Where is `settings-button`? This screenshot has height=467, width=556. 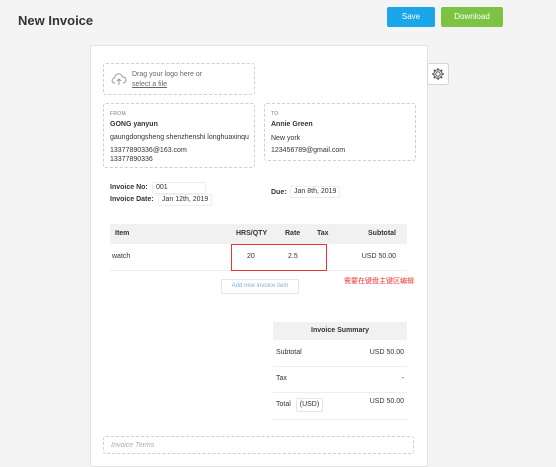
settings-button is located at coordinates (438, 74).